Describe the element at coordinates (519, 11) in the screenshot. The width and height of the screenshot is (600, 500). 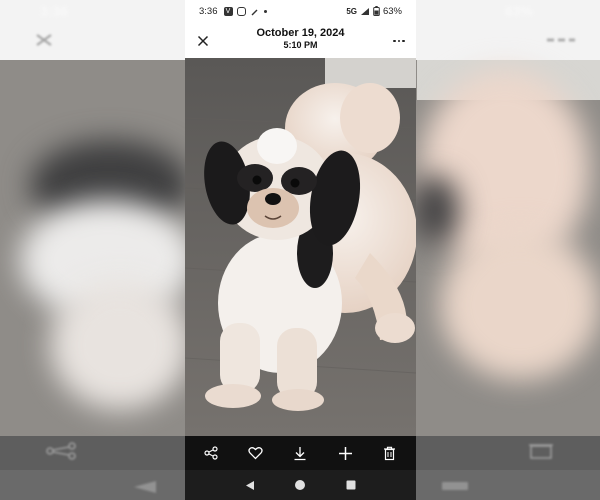
I see `backdrop-battery: 63%` at that location.